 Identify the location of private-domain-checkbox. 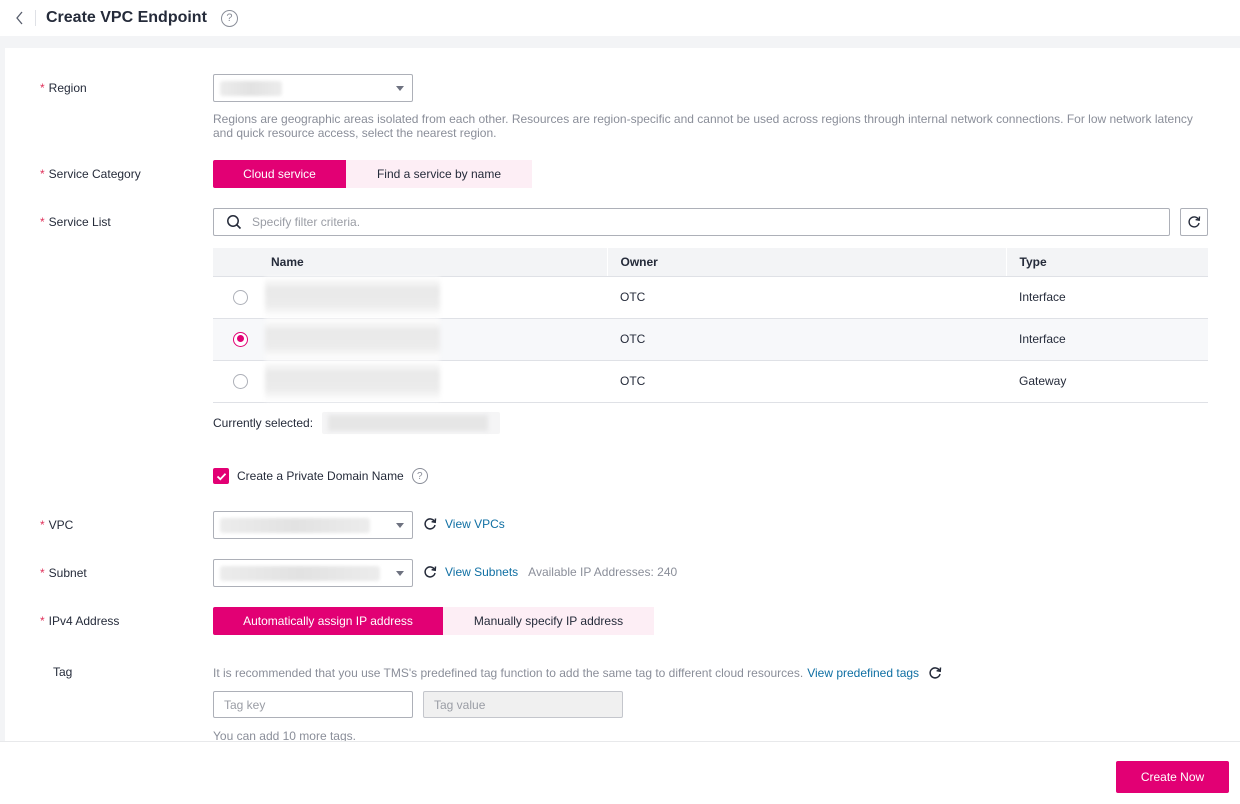
(221, 476).